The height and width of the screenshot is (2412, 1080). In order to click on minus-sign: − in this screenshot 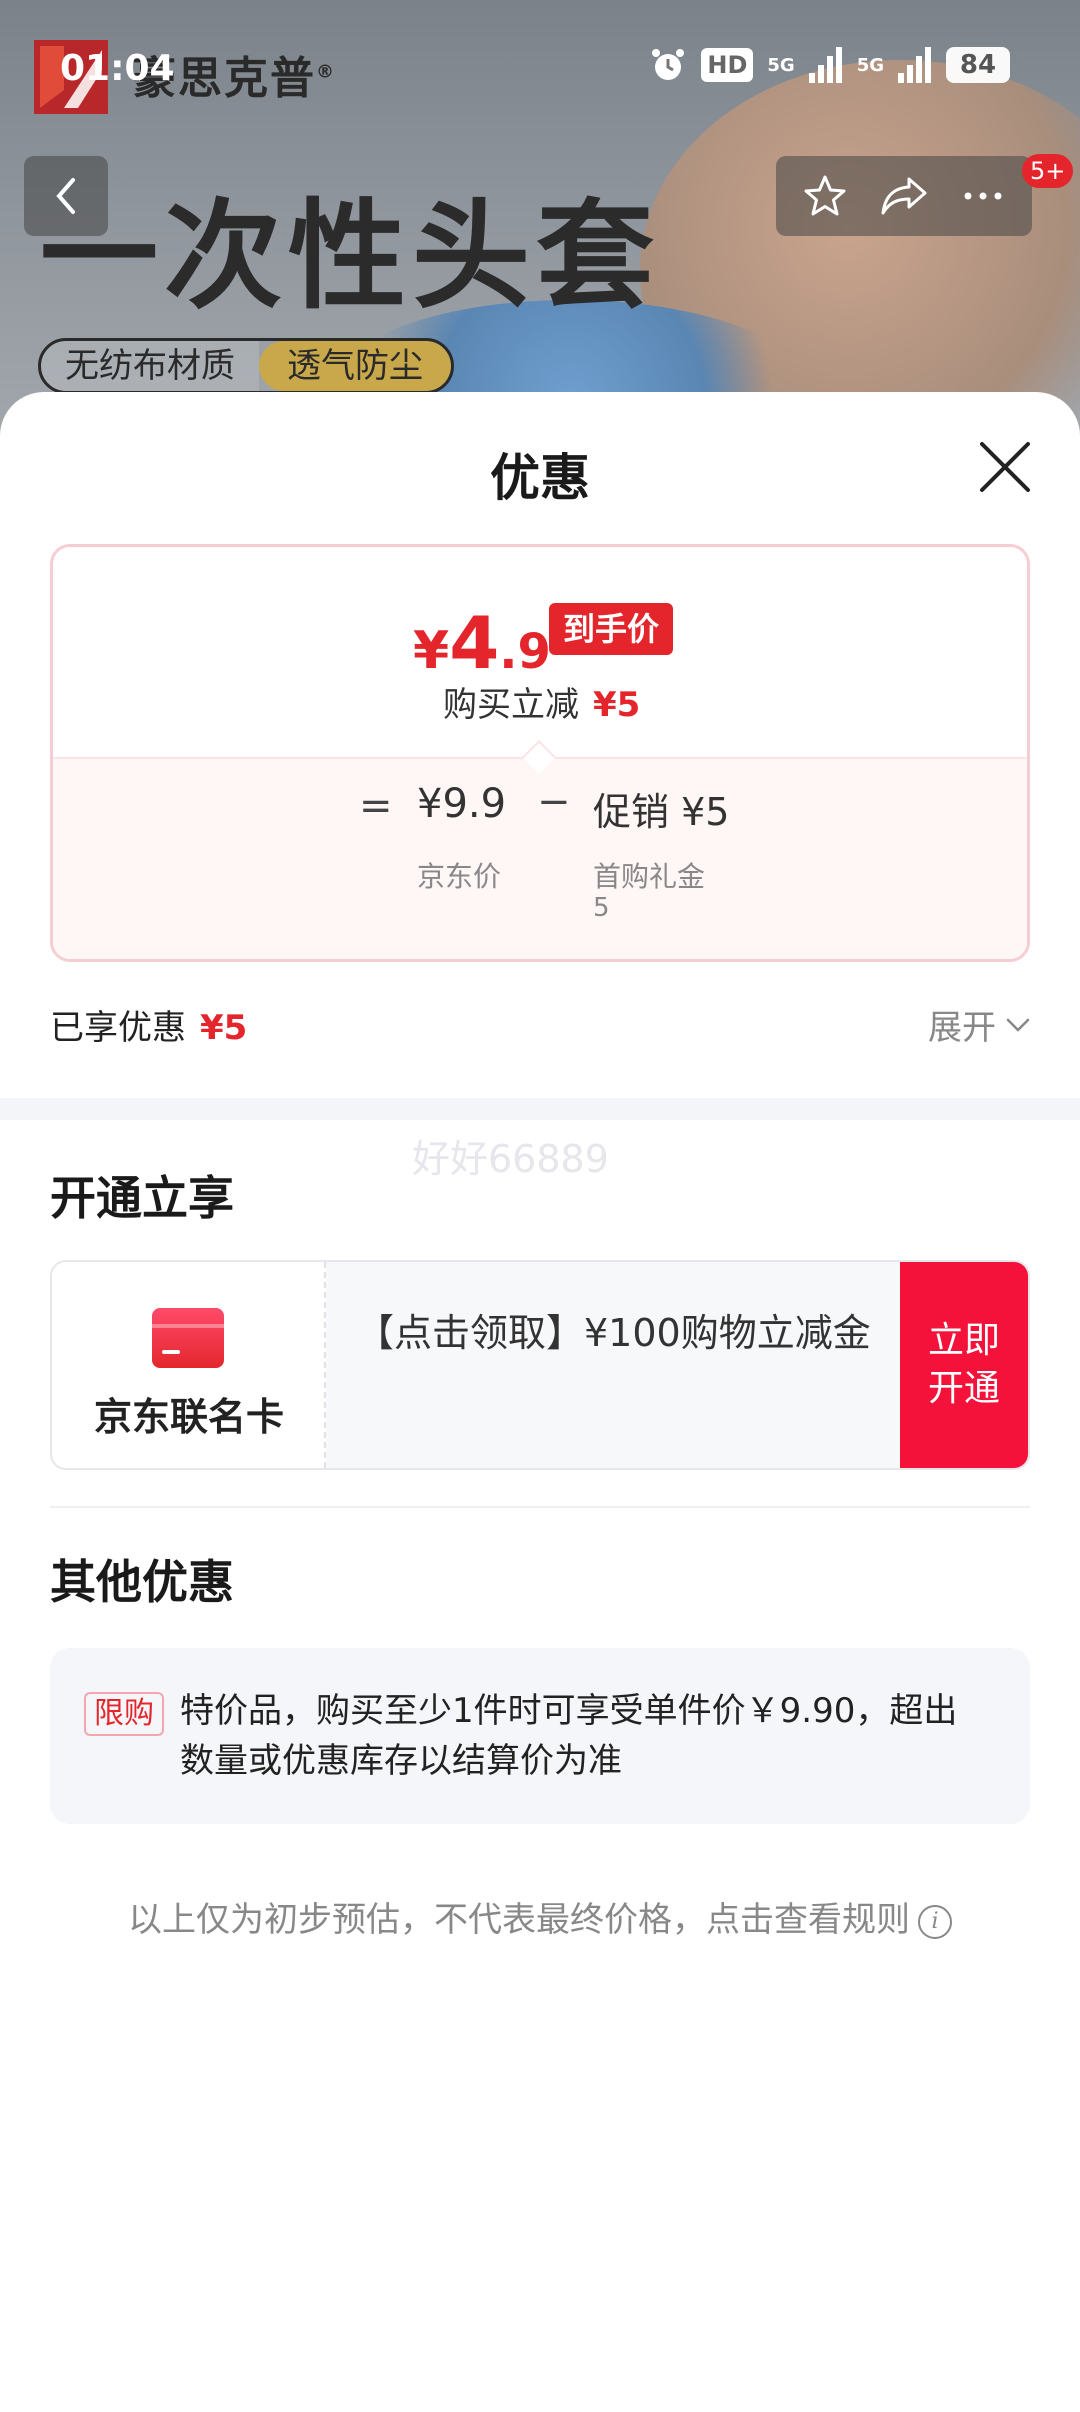, I will do `click(554, 802)`.